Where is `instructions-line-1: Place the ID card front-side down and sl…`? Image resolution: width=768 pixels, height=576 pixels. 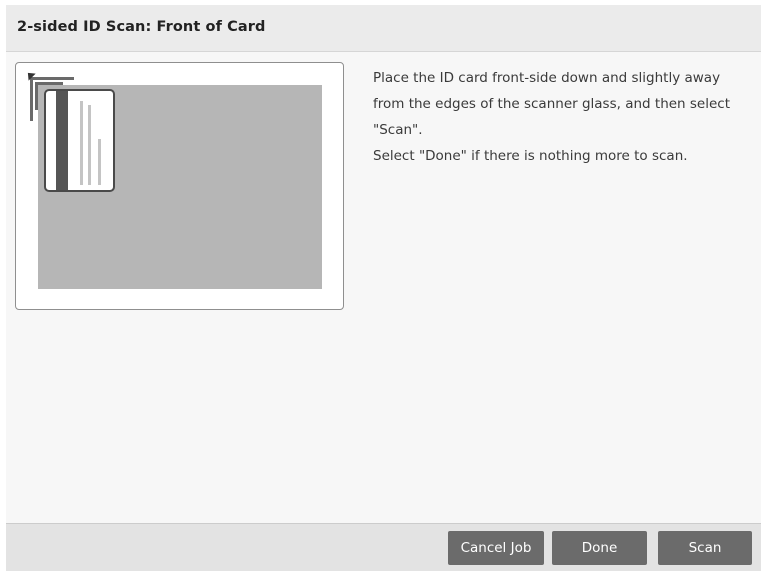 instructions-line-1: Place the ID card front-side down and sl… is located at coordinates (552, 104).